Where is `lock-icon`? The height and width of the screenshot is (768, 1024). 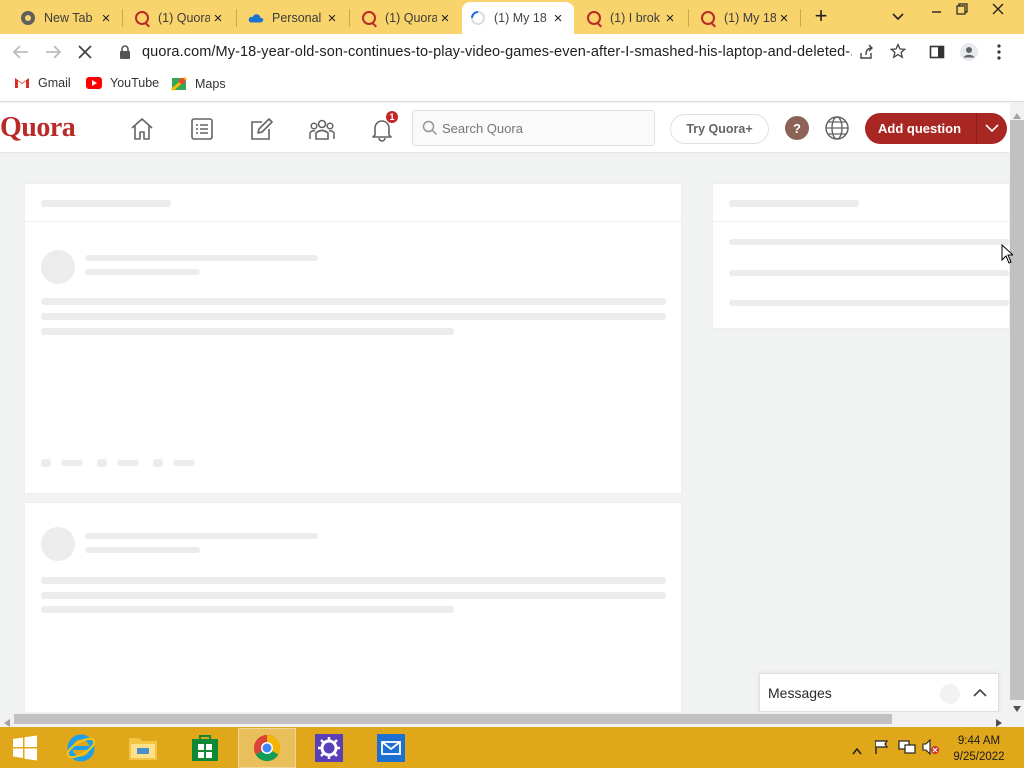 lock-icon is located at coordinates (125, 53).